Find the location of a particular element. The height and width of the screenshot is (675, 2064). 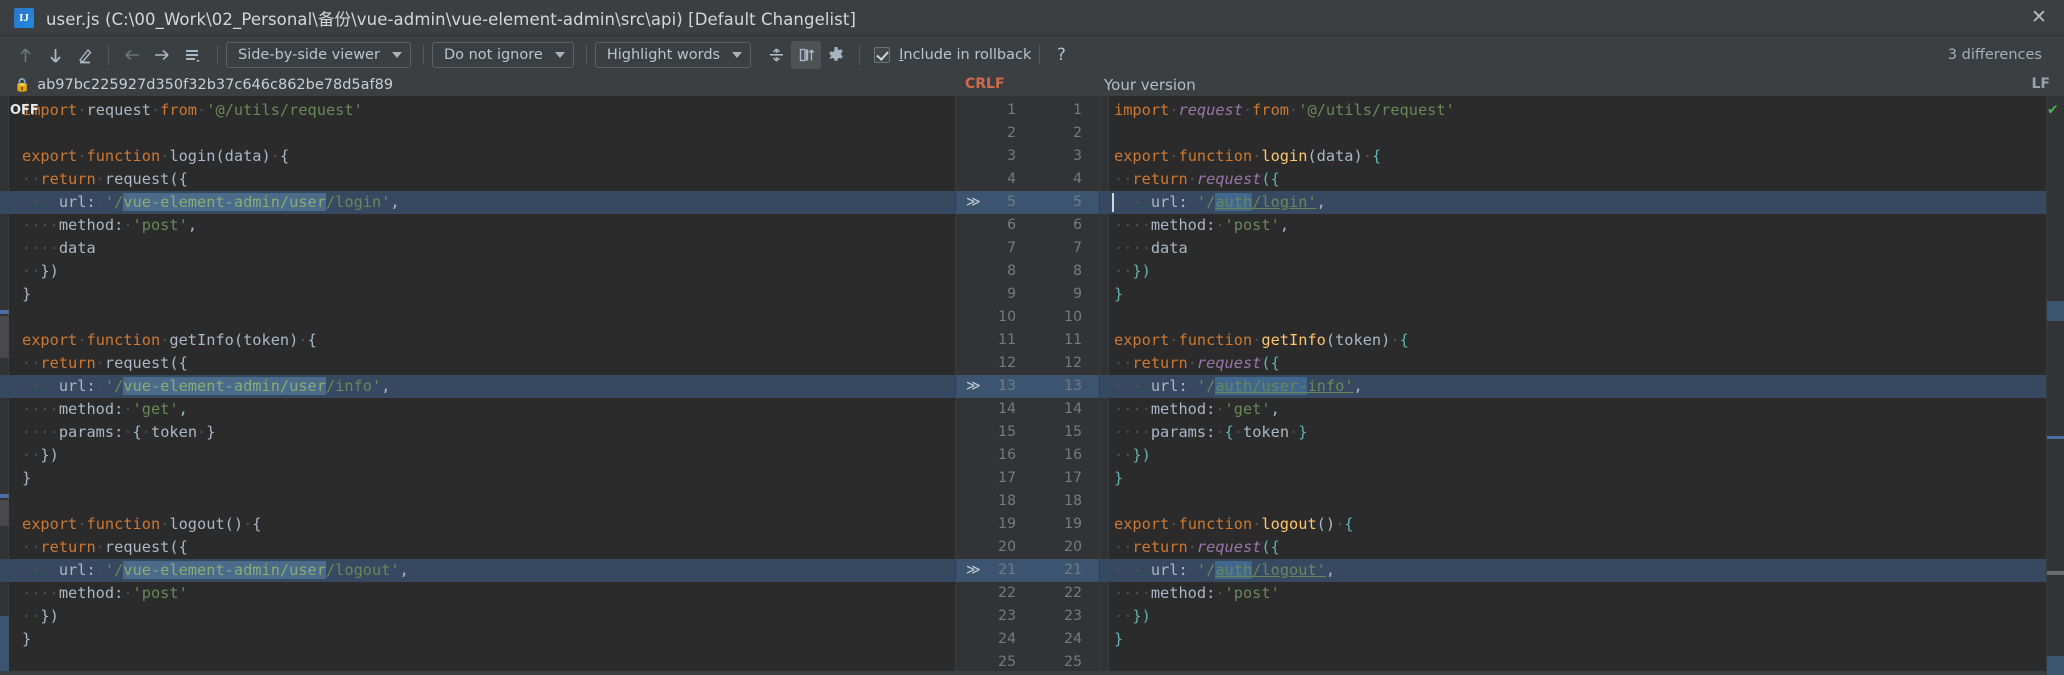

collapse-unchanged-fragments-icon is located at coordinates (776, 55).